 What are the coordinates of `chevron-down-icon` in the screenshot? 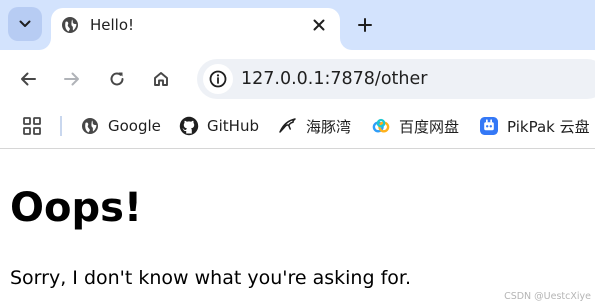 It's located at (25, 23).